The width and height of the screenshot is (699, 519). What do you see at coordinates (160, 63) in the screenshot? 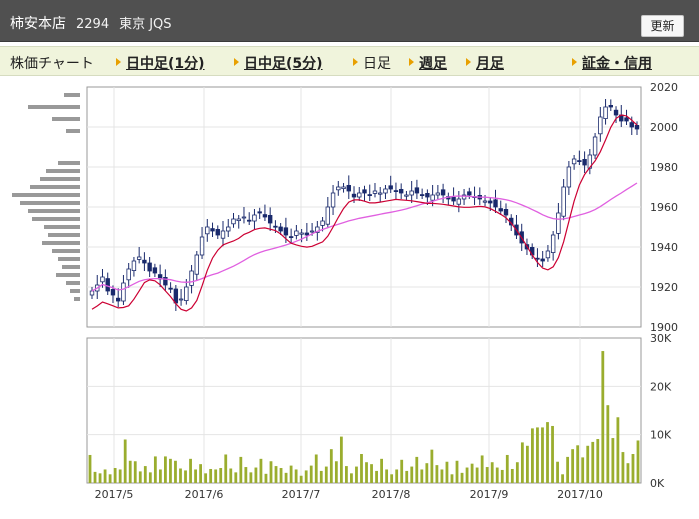
I see `tab-intraday-1min: 日中足(1分)` at bounding box center [160, 63].